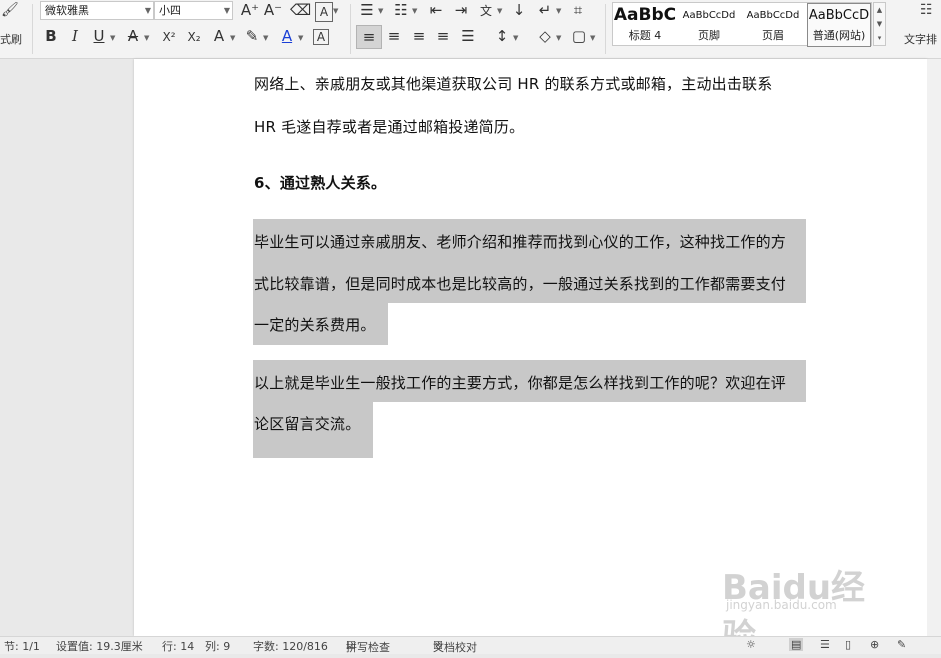  I want to click on eye-protection-icon: ☼, so click(751, 644).